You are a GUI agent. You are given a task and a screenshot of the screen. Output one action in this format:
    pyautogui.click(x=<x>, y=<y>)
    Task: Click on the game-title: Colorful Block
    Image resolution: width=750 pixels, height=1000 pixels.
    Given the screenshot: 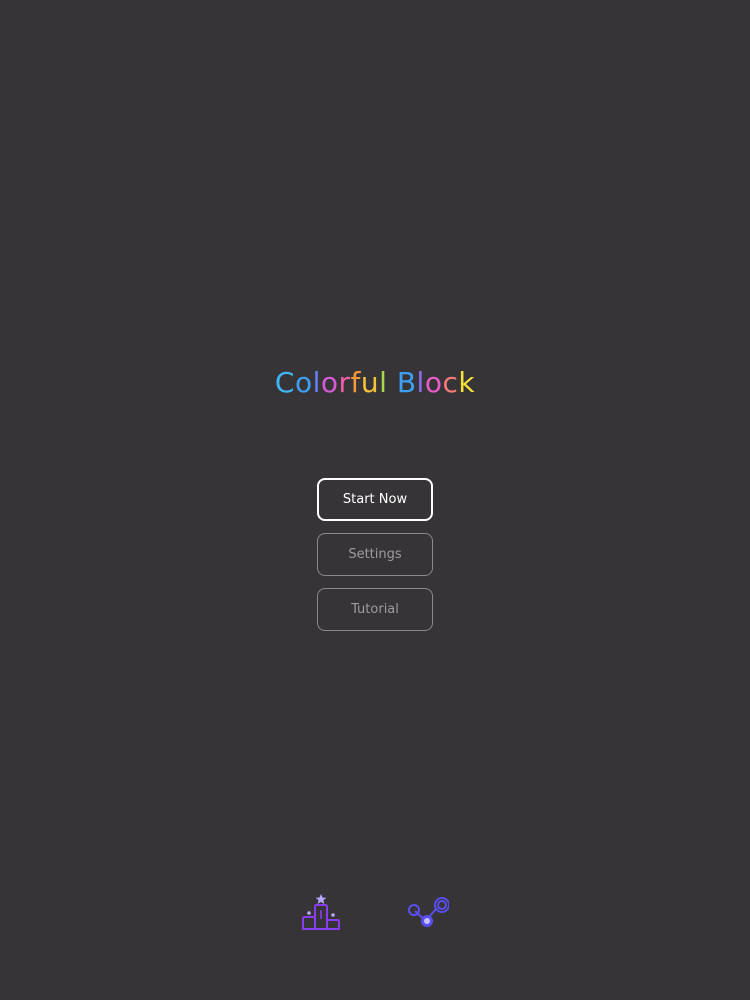 What is the action you would take?
    pyautogui.click(x=375, y=382)
    